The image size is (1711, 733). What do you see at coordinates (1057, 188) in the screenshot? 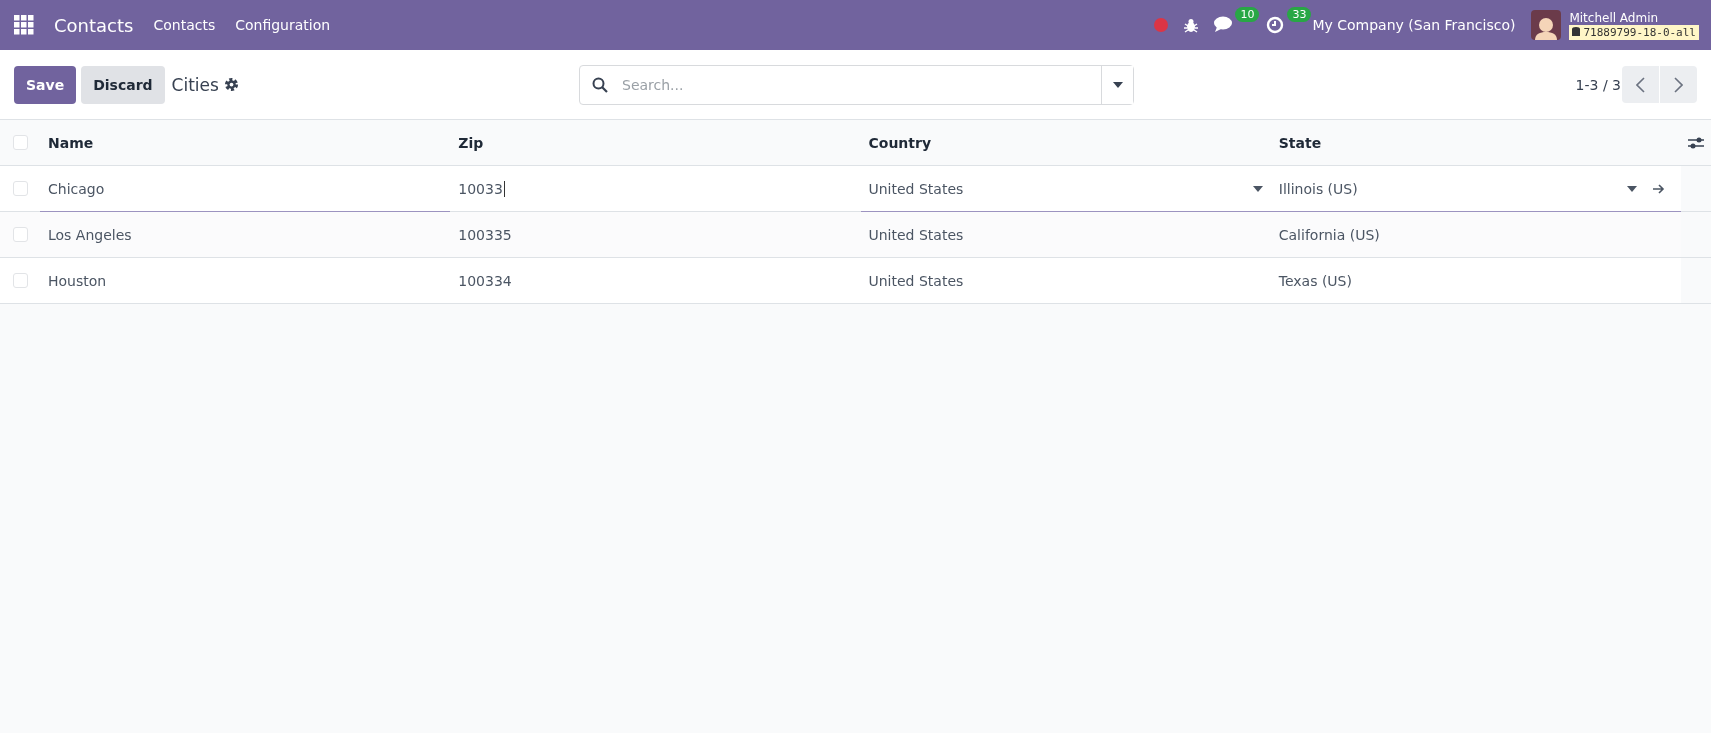
I see `input-field: United States` at bounding box center [1057, 188].